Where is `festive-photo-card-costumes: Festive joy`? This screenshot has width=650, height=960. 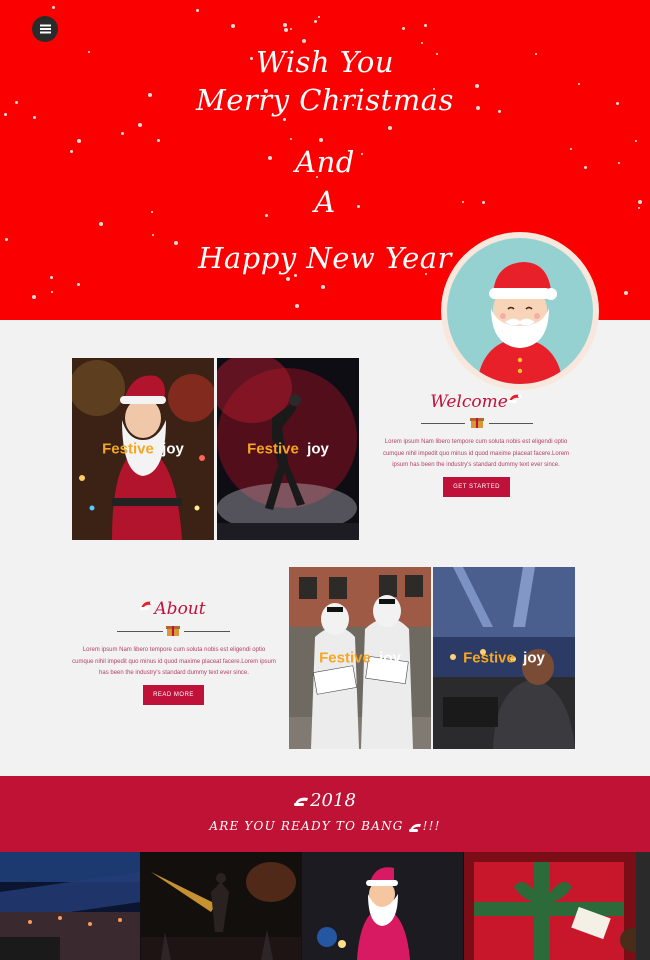 festive-photo-card-costumes: Festive joy is located at coordinates (360, 658).